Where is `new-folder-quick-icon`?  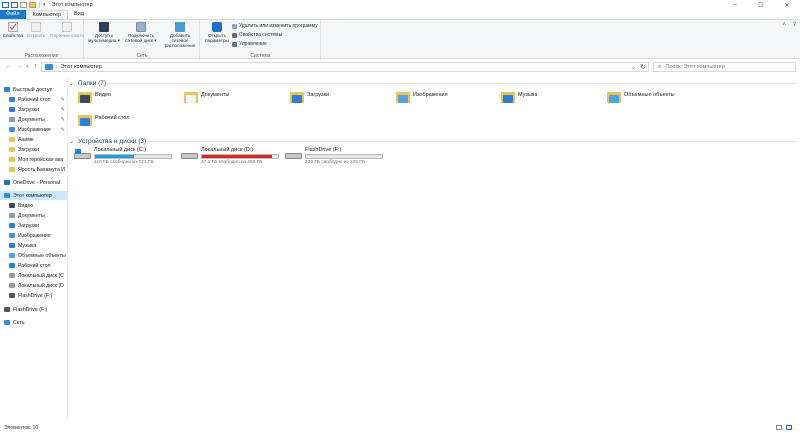
new-folder-quick-icon is located at coordinates (23, 5).